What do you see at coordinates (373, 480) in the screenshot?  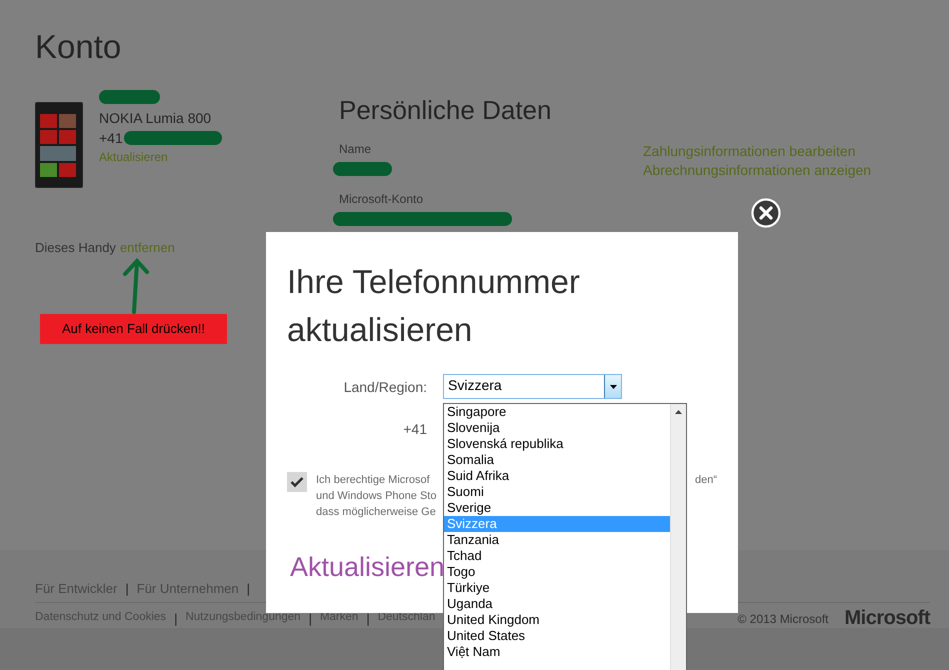 I see `consent-text: Ich berechtige Microsof` at bounding box center [373, 480].